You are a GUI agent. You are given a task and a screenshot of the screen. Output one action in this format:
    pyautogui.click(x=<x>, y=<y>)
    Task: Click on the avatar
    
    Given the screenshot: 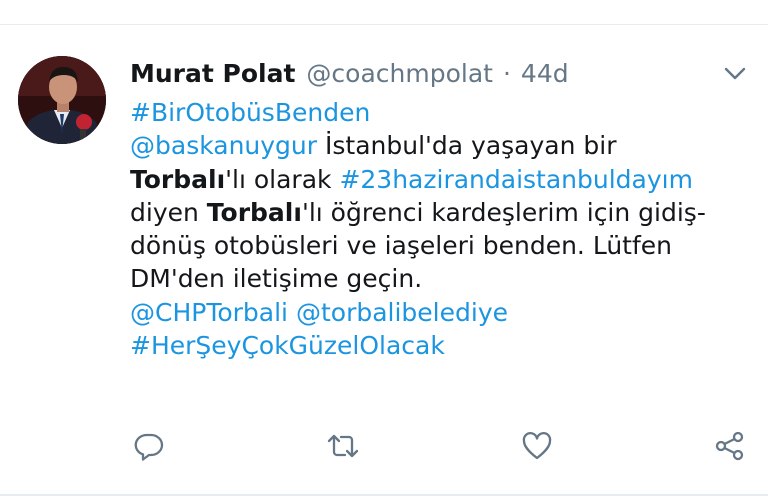 What is the action you would take?
    pyautogui.click(x=62, y=100)
    